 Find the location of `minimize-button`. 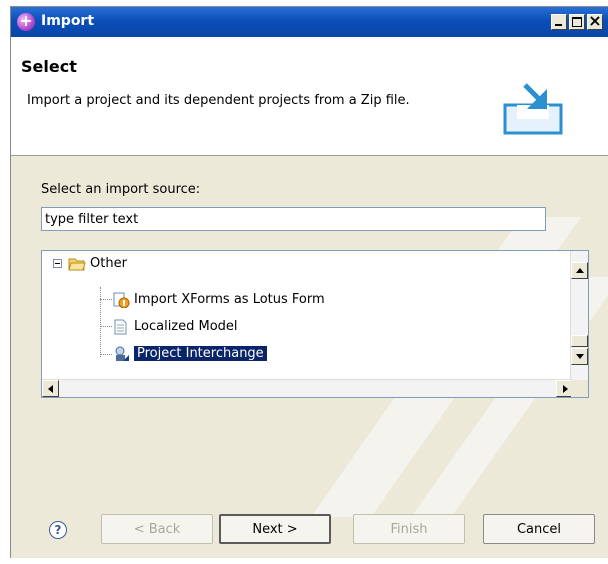

minimize-button is located at coordinates (559, 22).